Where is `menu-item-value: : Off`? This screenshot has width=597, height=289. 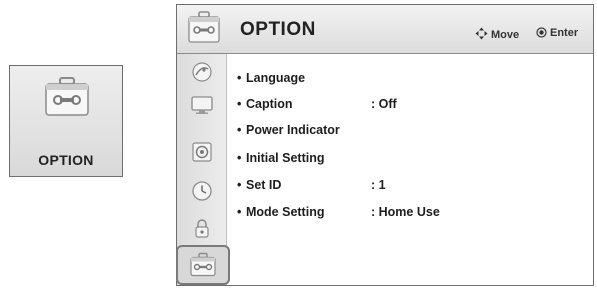 menu-item-value: : Off is located at coordinates (384, 104).